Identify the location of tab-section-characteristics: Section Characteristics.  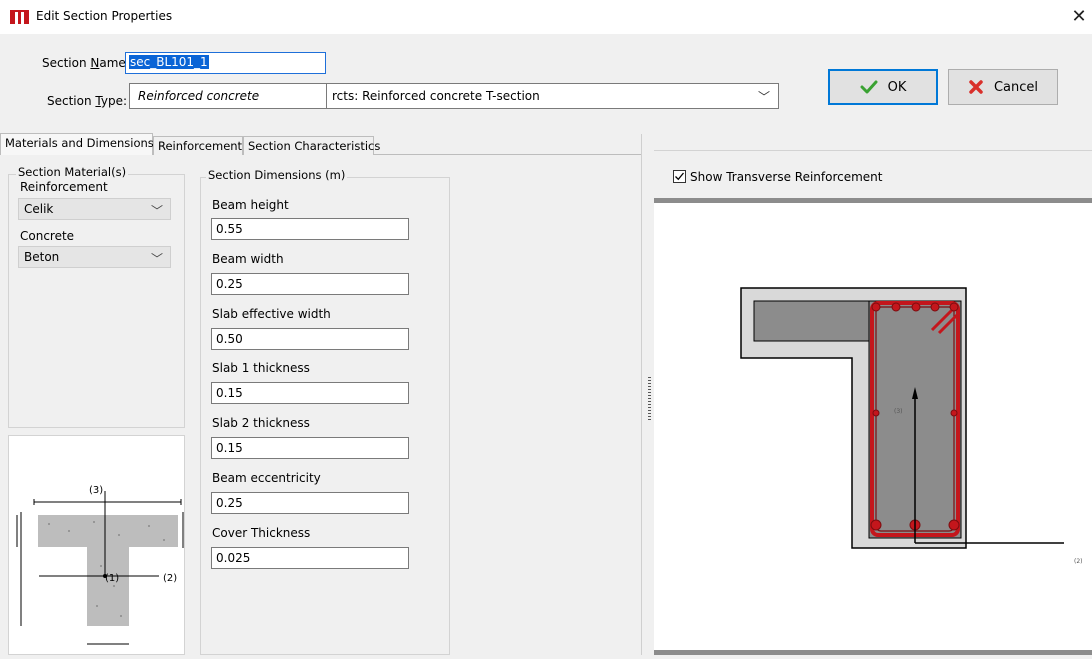
(311, 145).